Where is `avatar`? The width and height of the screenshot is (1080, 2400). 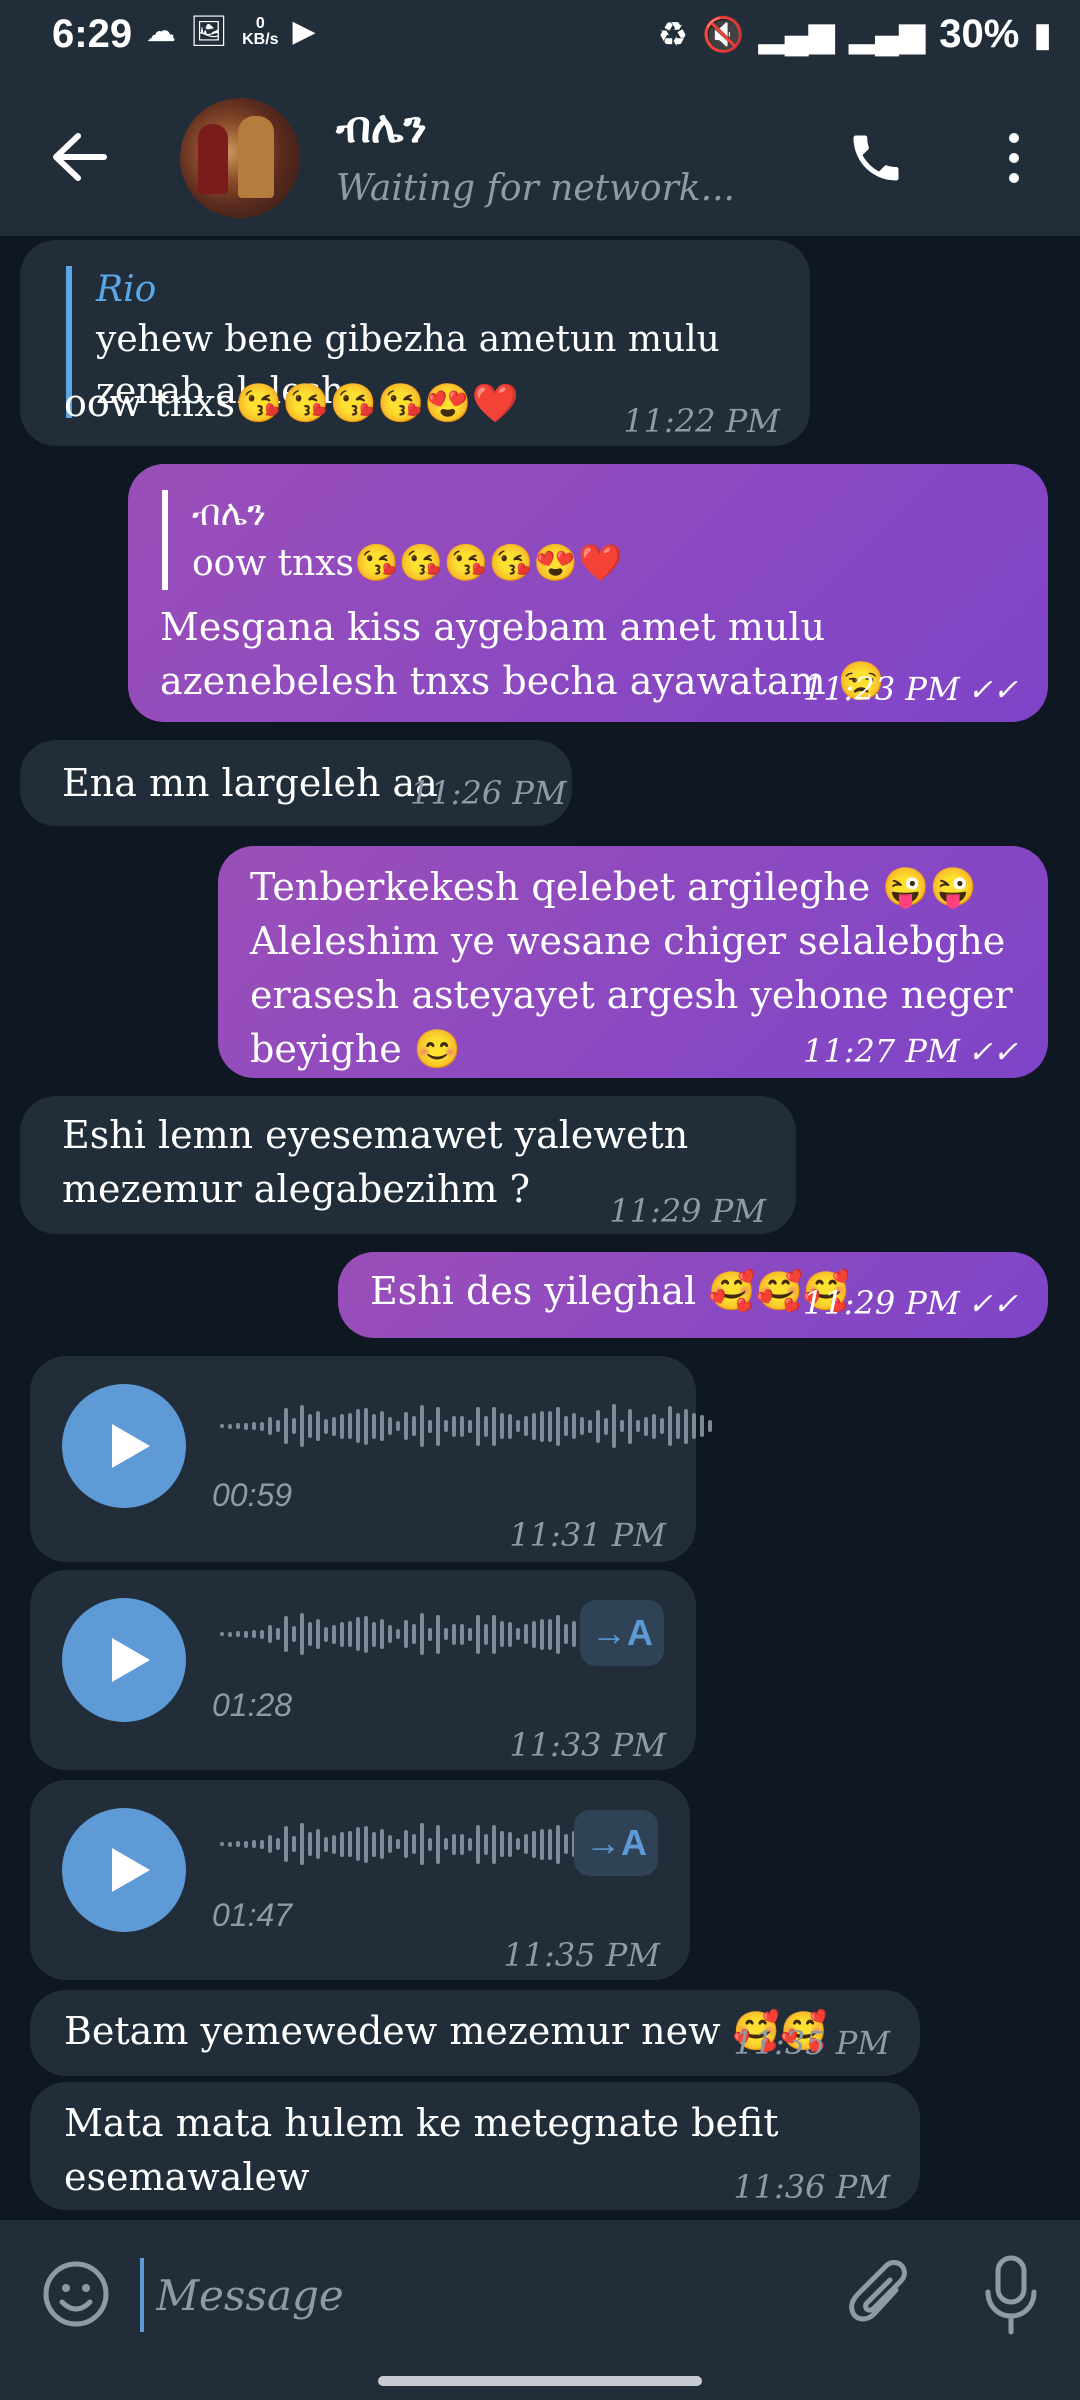 avatar is located at coordinates (240, 158).